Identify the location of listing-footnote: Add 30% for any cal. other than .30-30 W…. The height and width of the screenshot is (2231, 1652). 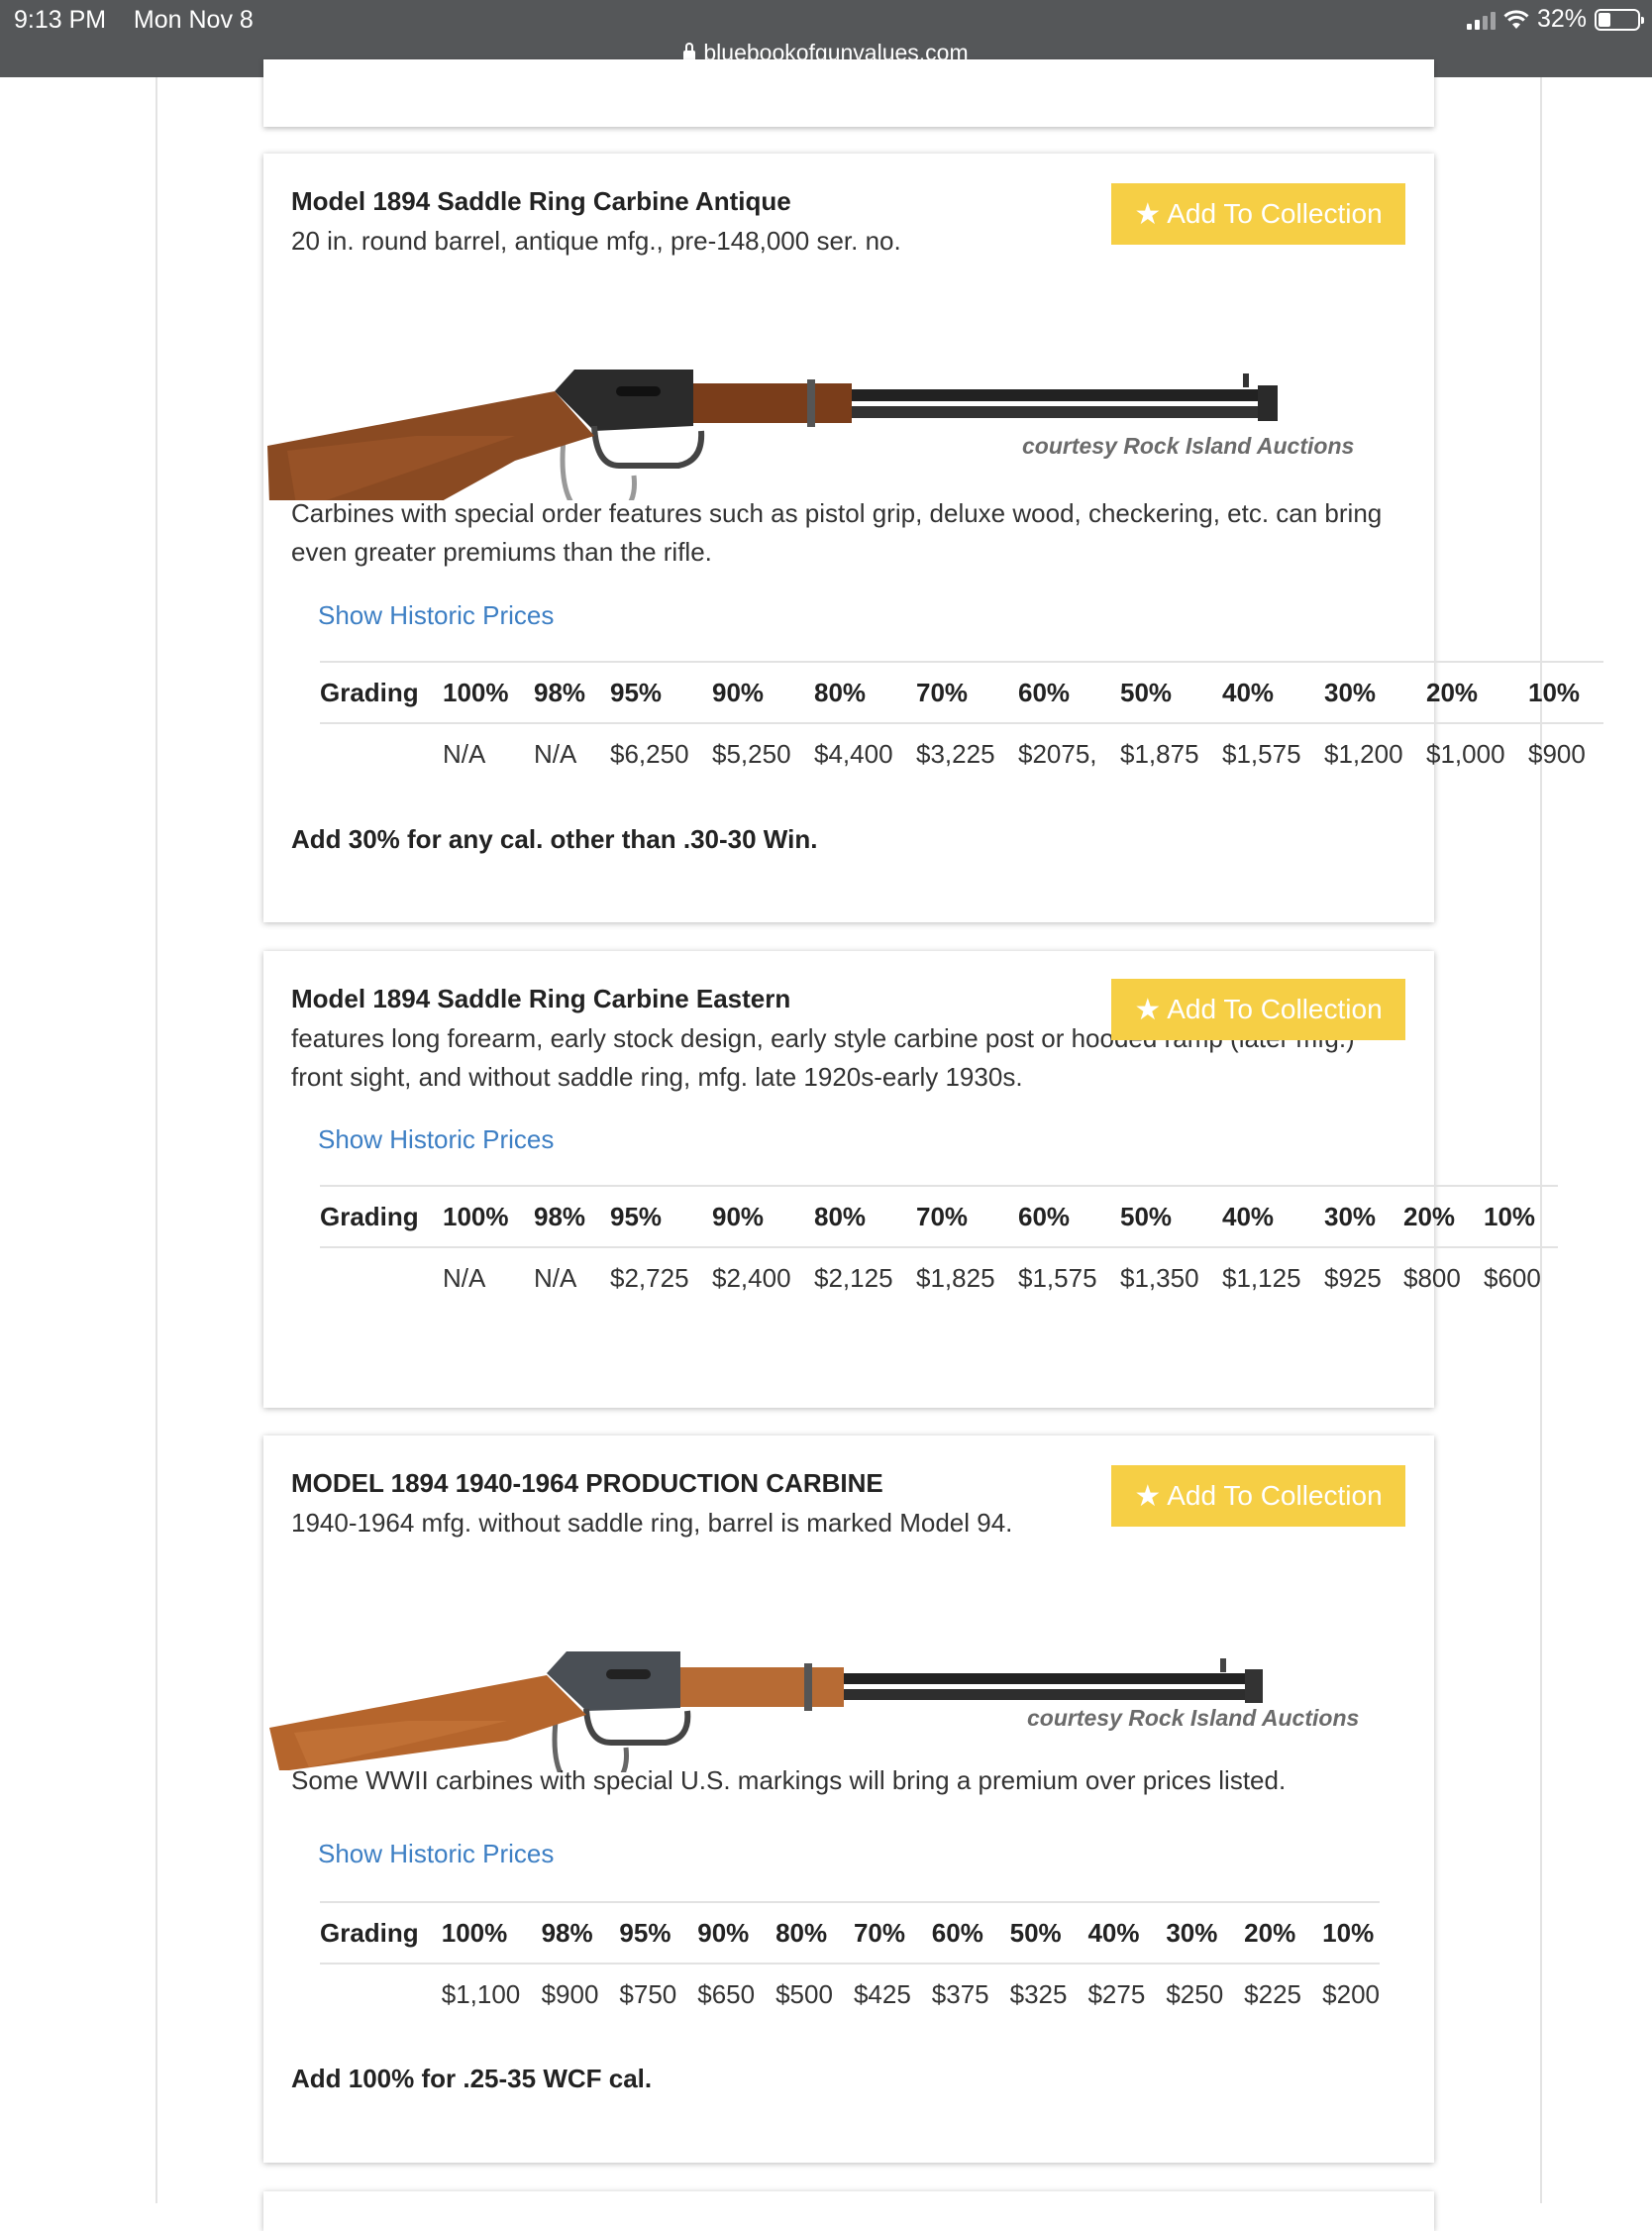
(555, 839).